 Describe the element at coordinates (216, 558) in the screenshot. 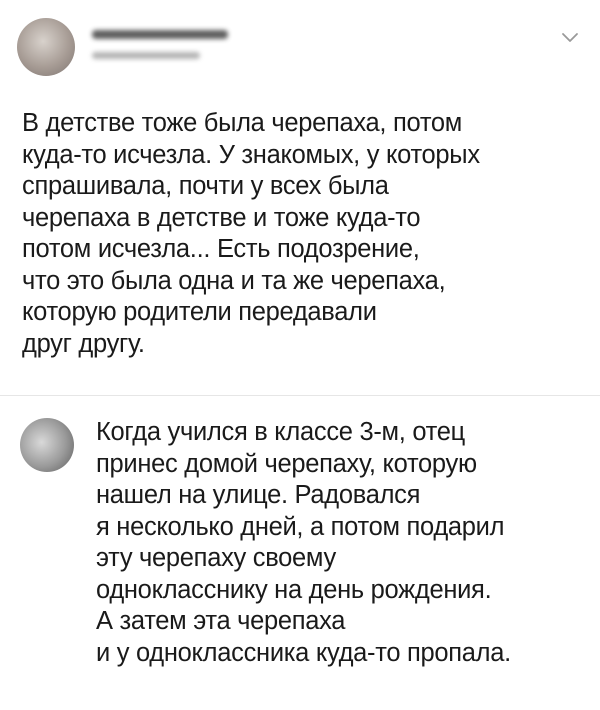

I see `reply-text-line: эту черепаху своему` at that location.